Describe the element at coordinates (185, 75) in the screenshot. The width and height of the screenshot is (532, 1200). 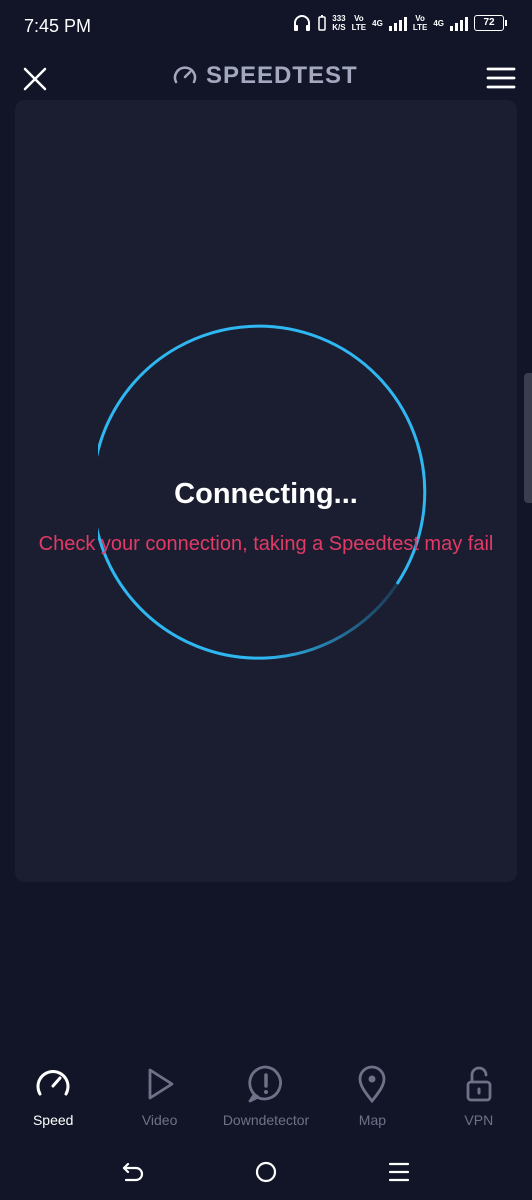
I see `speedometer-icon` at that location.